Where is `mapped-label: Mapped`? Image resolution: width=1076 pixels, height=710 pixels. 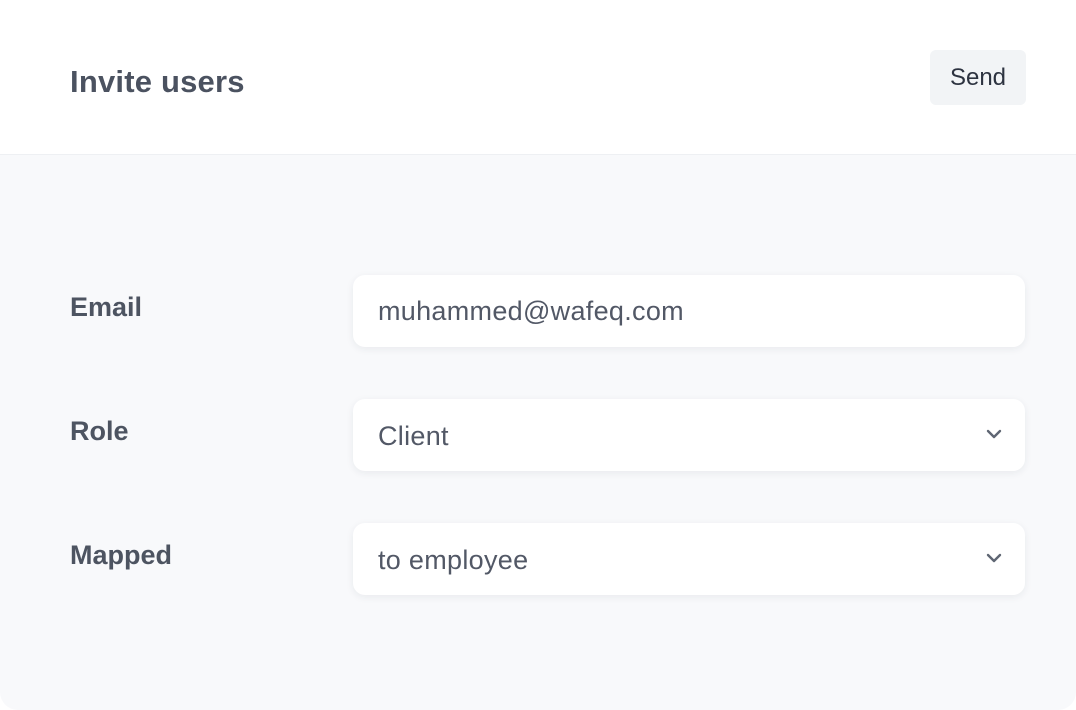
mapped-label: Mapped is located at coordinates (121, 555).